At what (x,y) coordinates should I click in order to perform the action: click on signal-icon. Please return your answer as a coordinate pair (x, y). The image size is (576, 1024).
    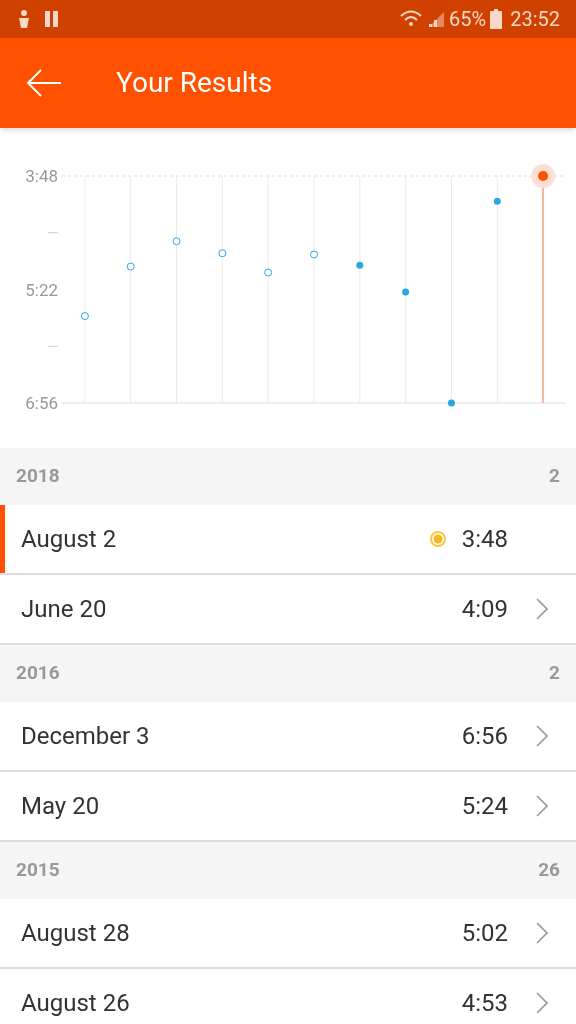
    Looking at the image, I should click on (436, 19).